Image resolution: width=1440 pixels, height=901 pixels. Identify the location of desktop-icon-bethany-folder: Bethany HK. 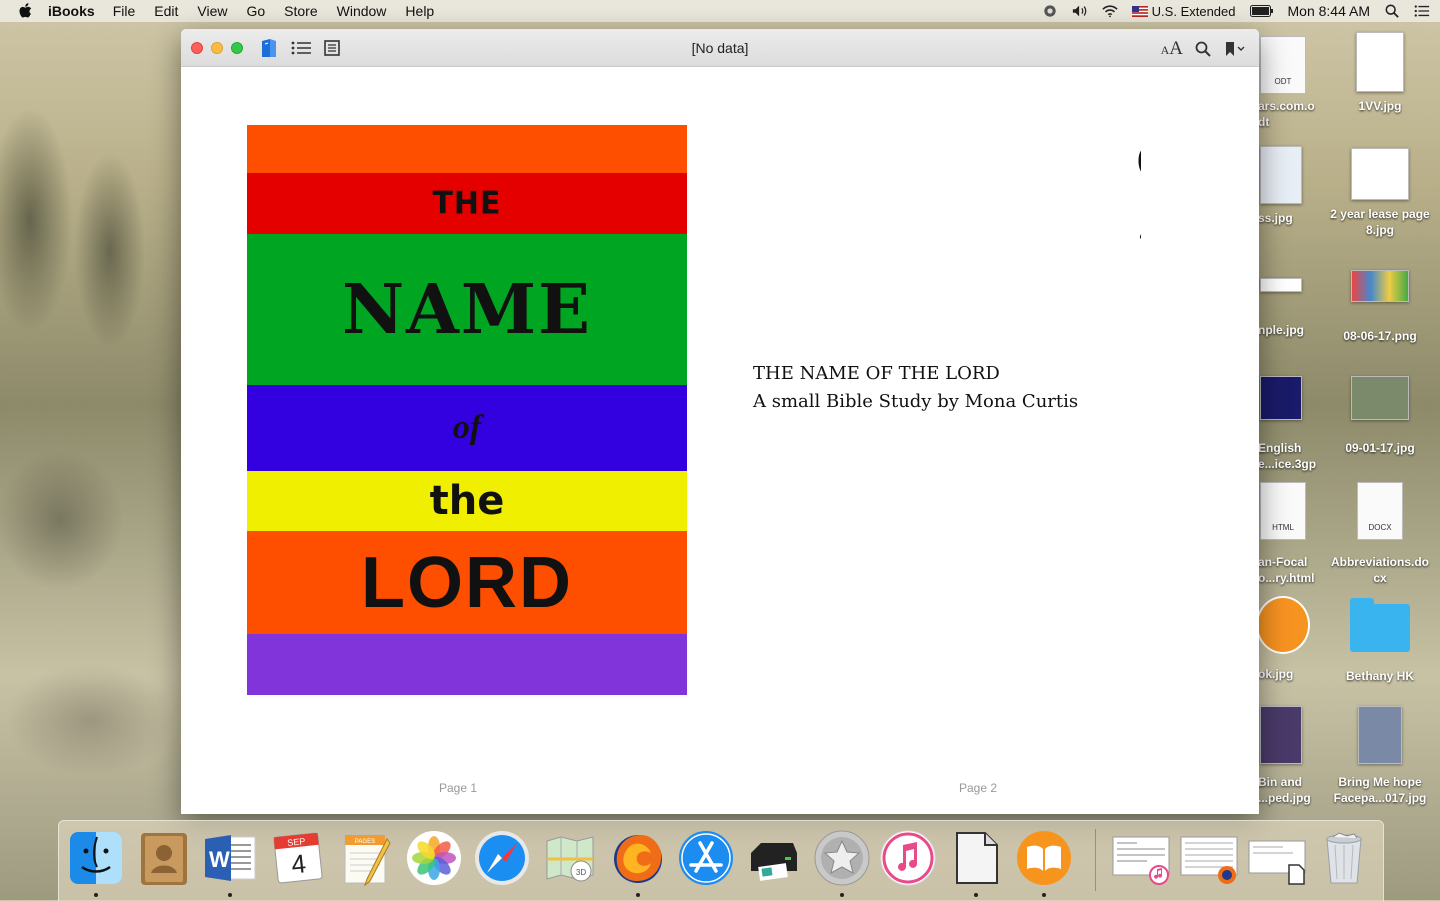
(1380, 641).